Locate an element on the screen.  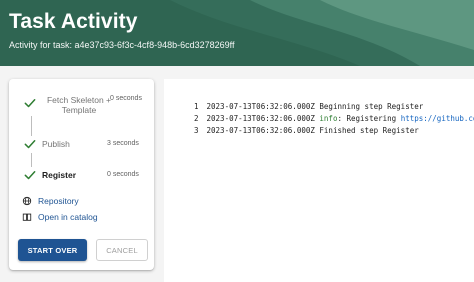
start-over-button: START OVER is located at coordinates (52, 250).